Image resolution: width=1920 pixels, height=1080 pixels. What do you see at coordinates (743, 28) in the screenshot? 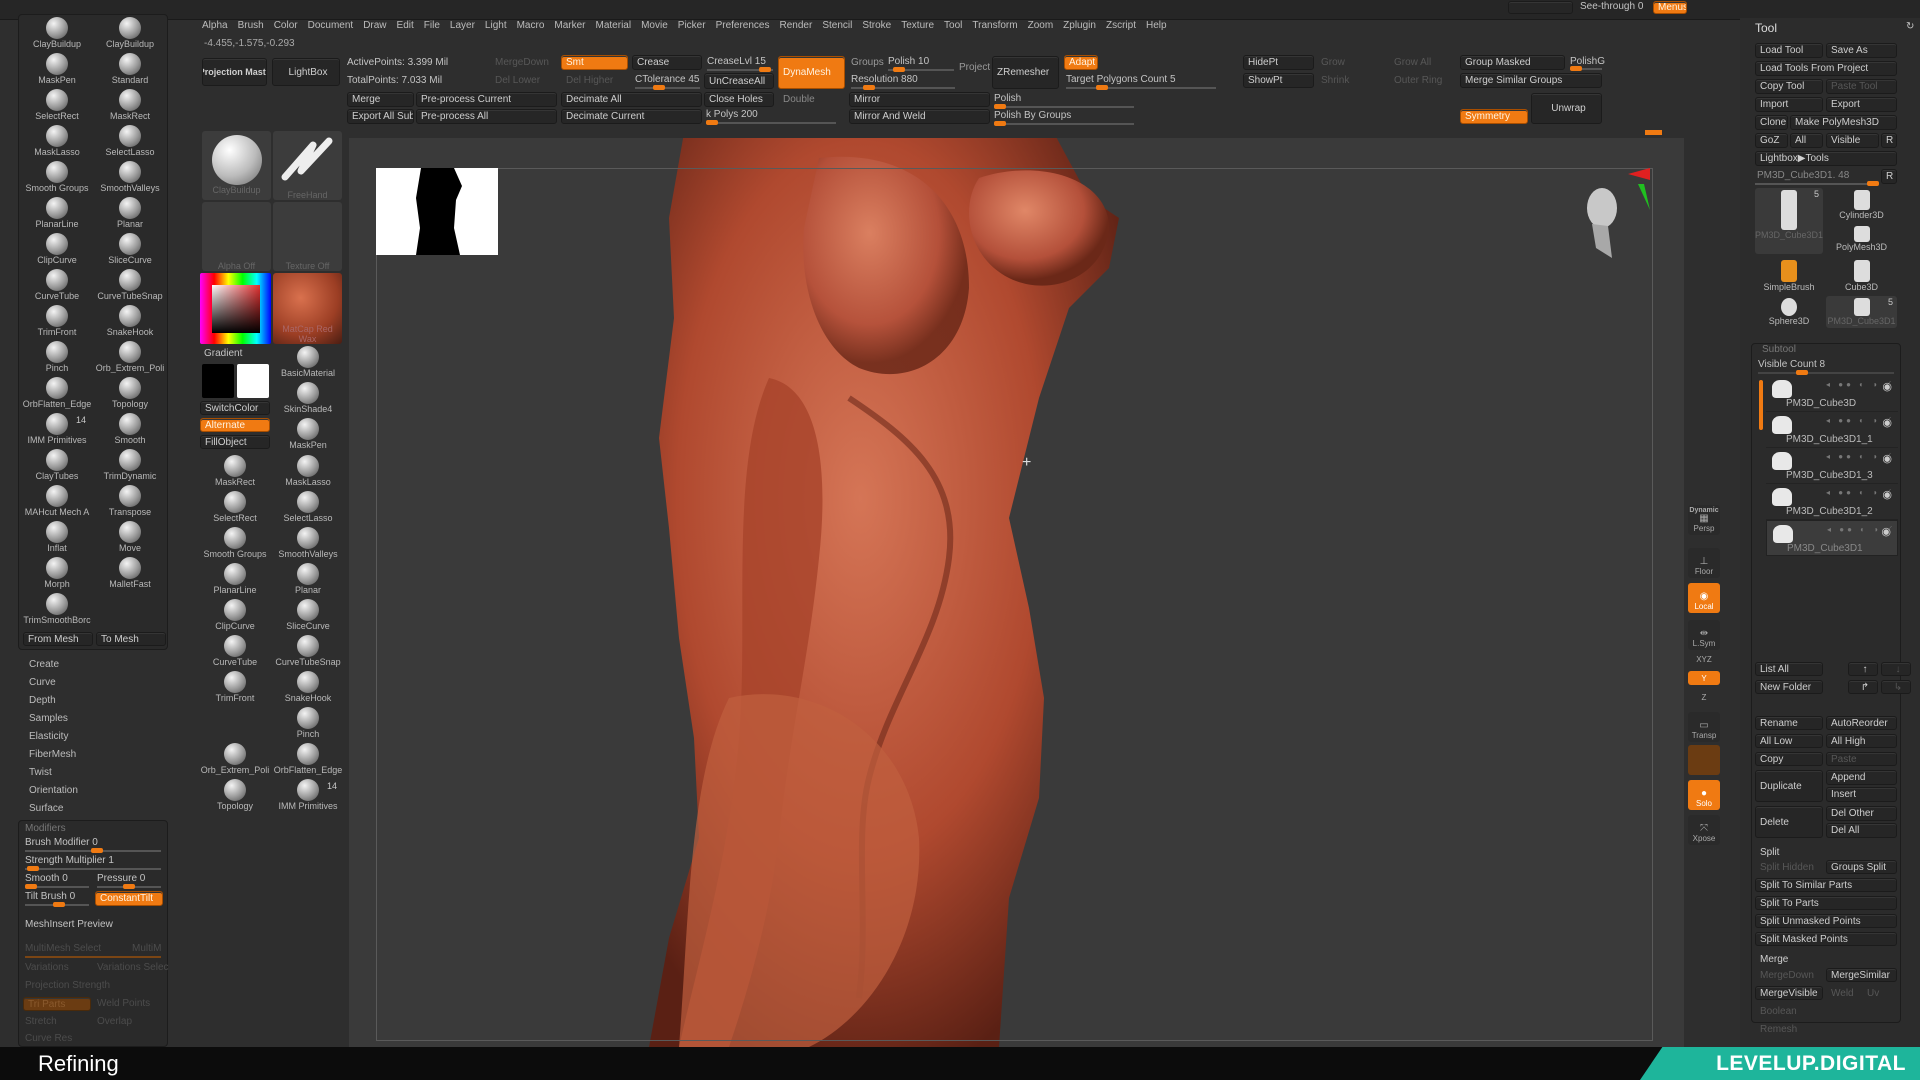
I see `menu-preferences: Preferences` at bounding box center [743, 28].